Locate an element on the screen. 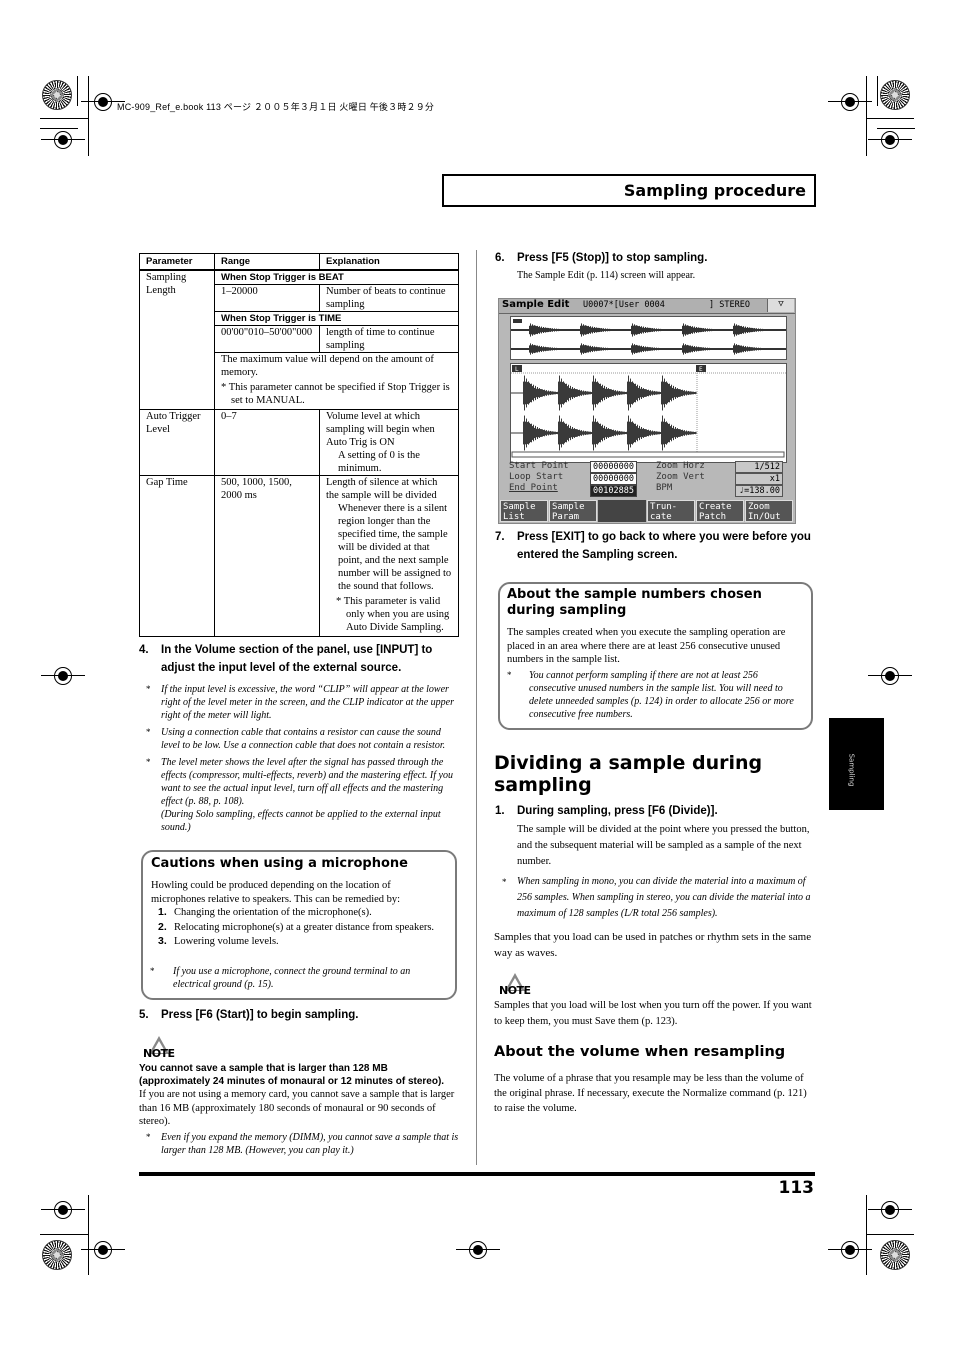  end-point-value: 00102885 is located at coordinates (613, 491).